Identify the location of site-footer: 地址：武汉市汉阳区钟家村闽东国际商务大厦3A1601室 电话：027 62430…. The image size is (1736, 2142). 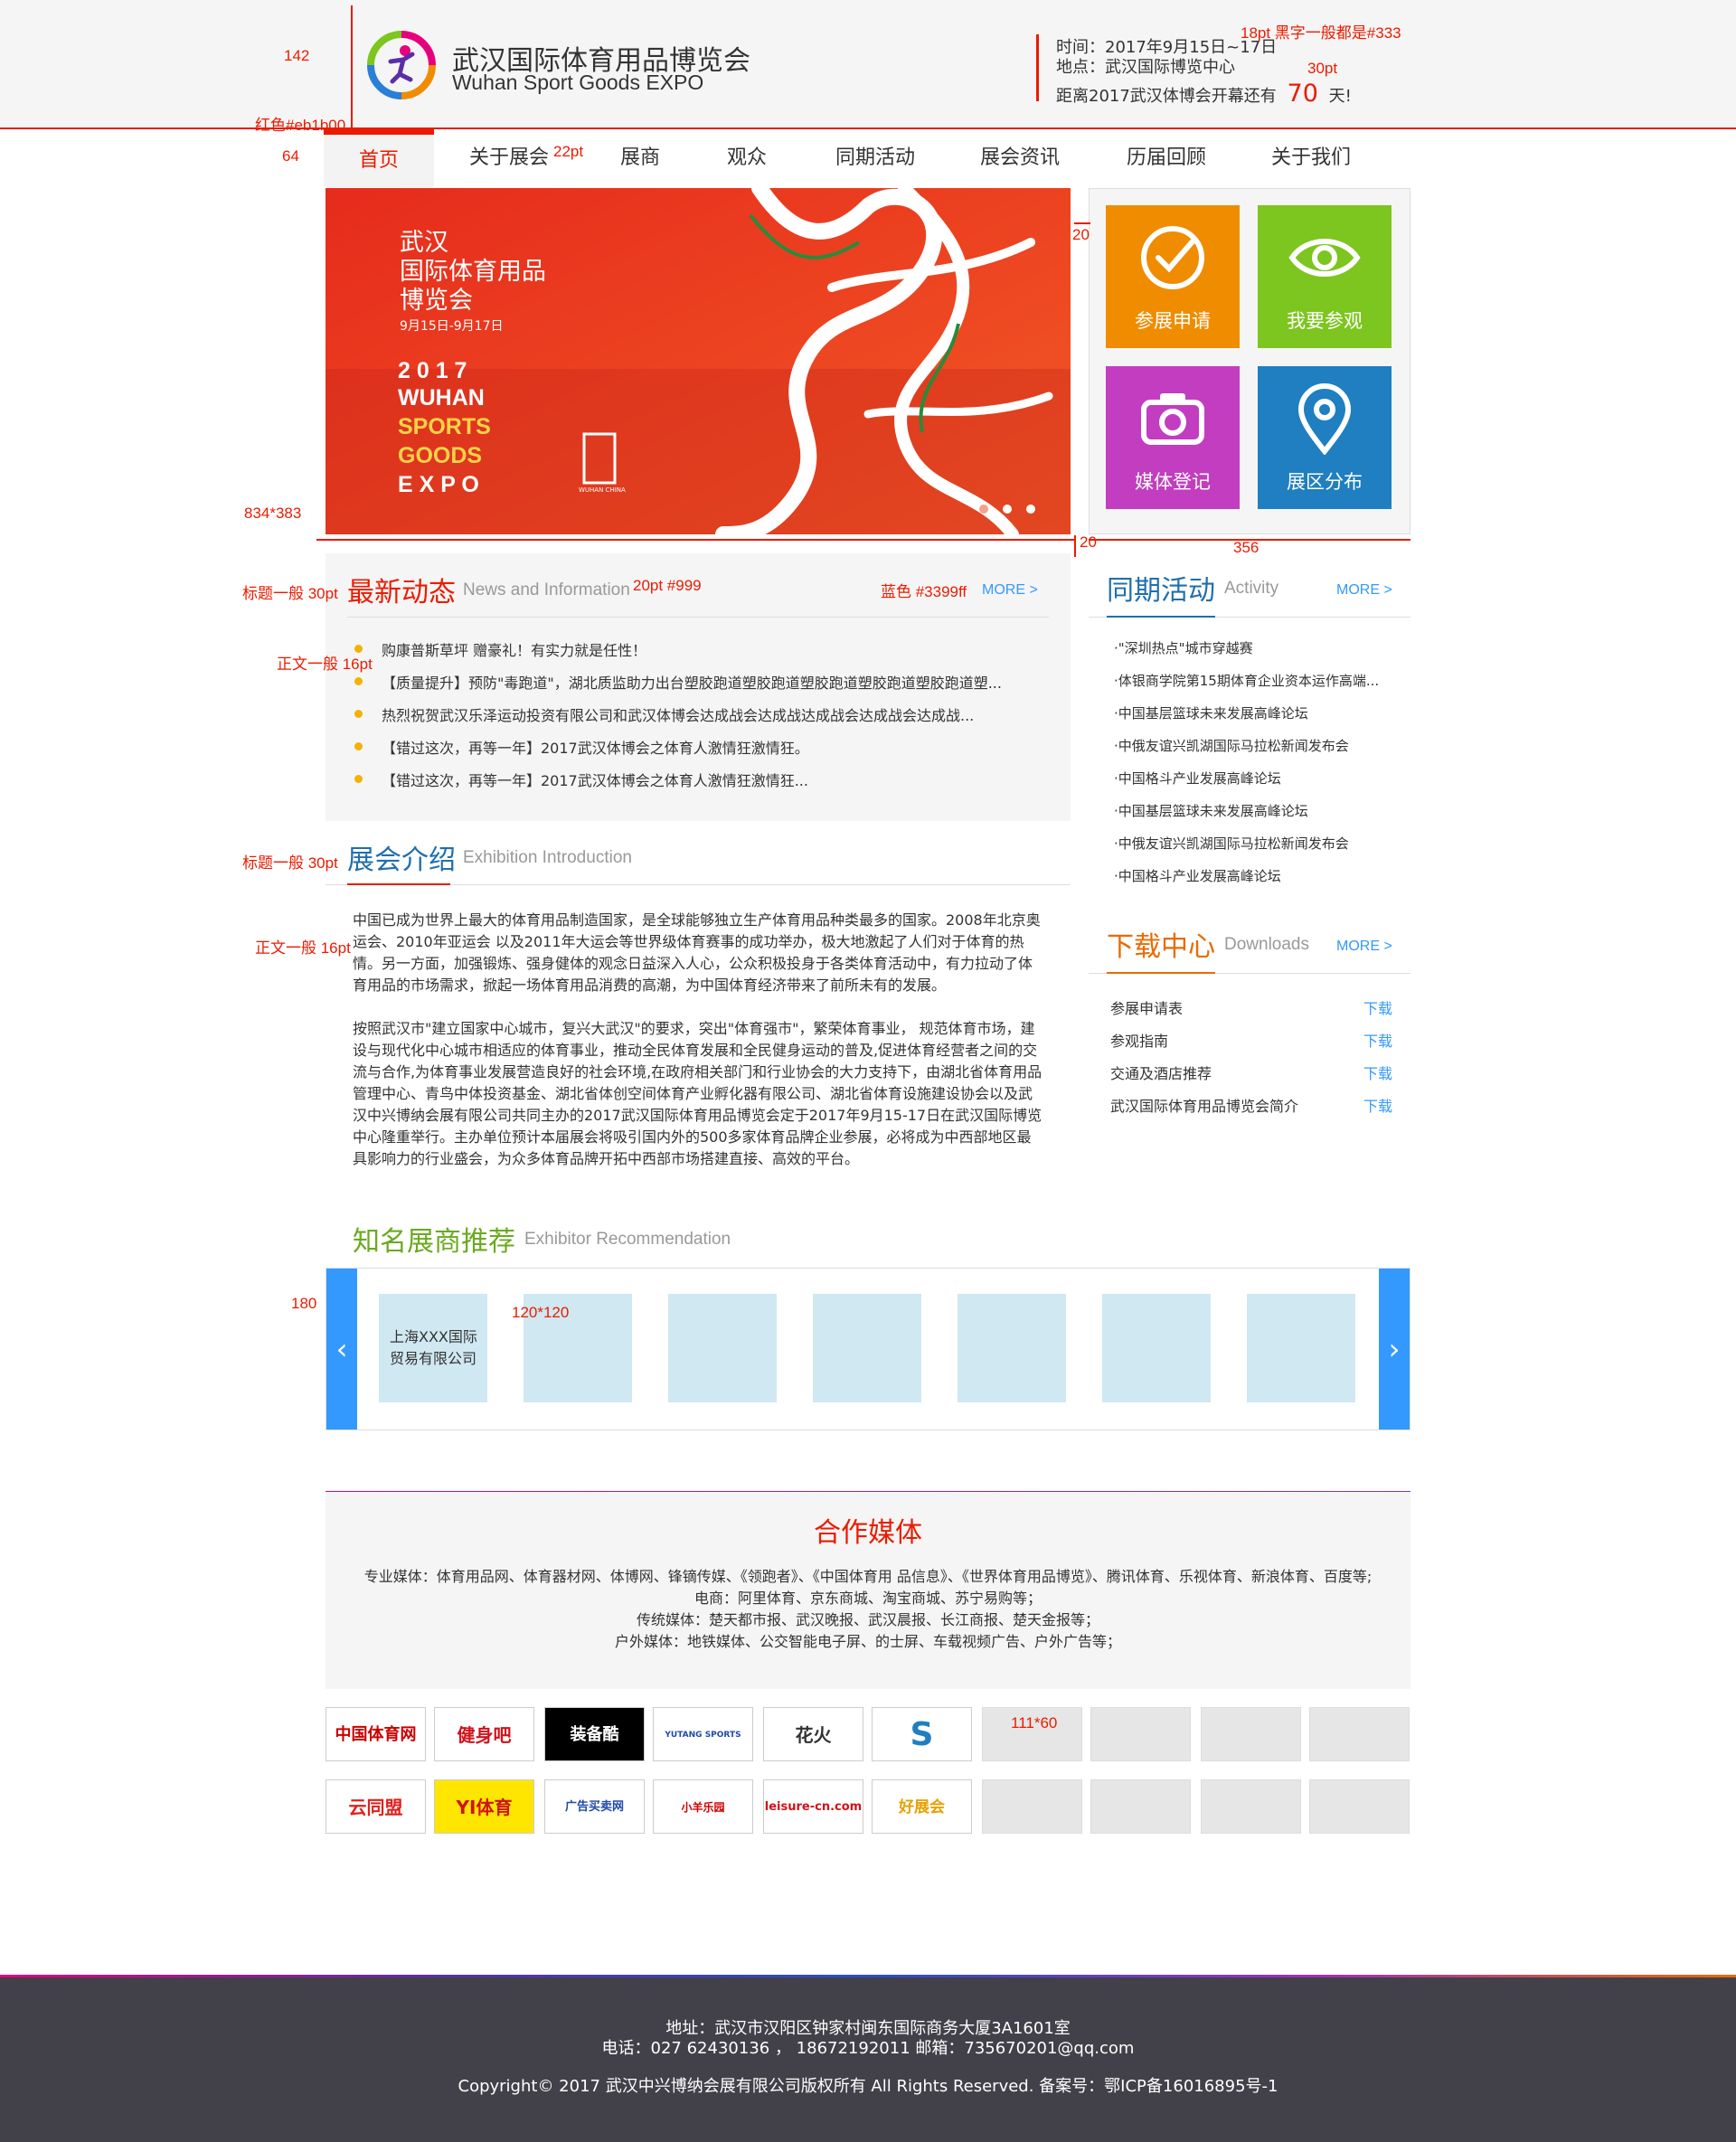
(868, 2059).